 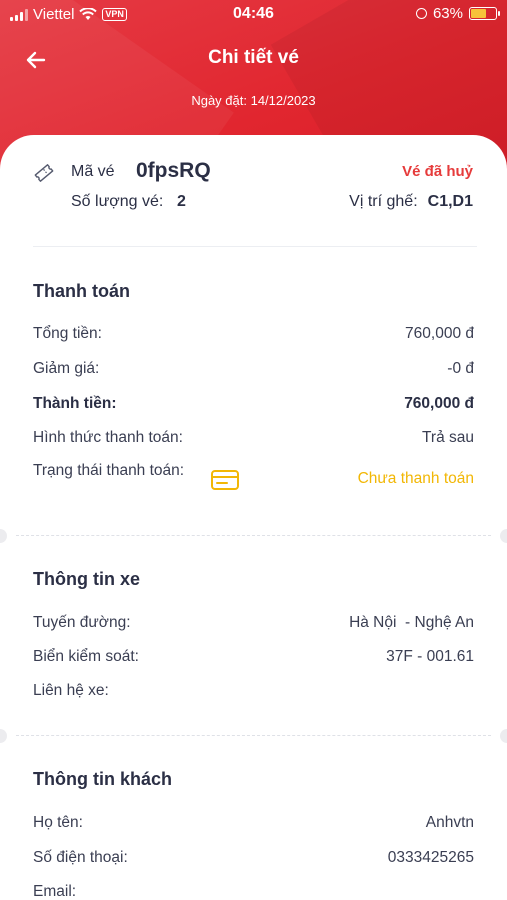 What do you see at coordinates (439, 403) in the screenshot?
I see `final-amount-value: 760,000 đ` at bounding box center [439, 403].